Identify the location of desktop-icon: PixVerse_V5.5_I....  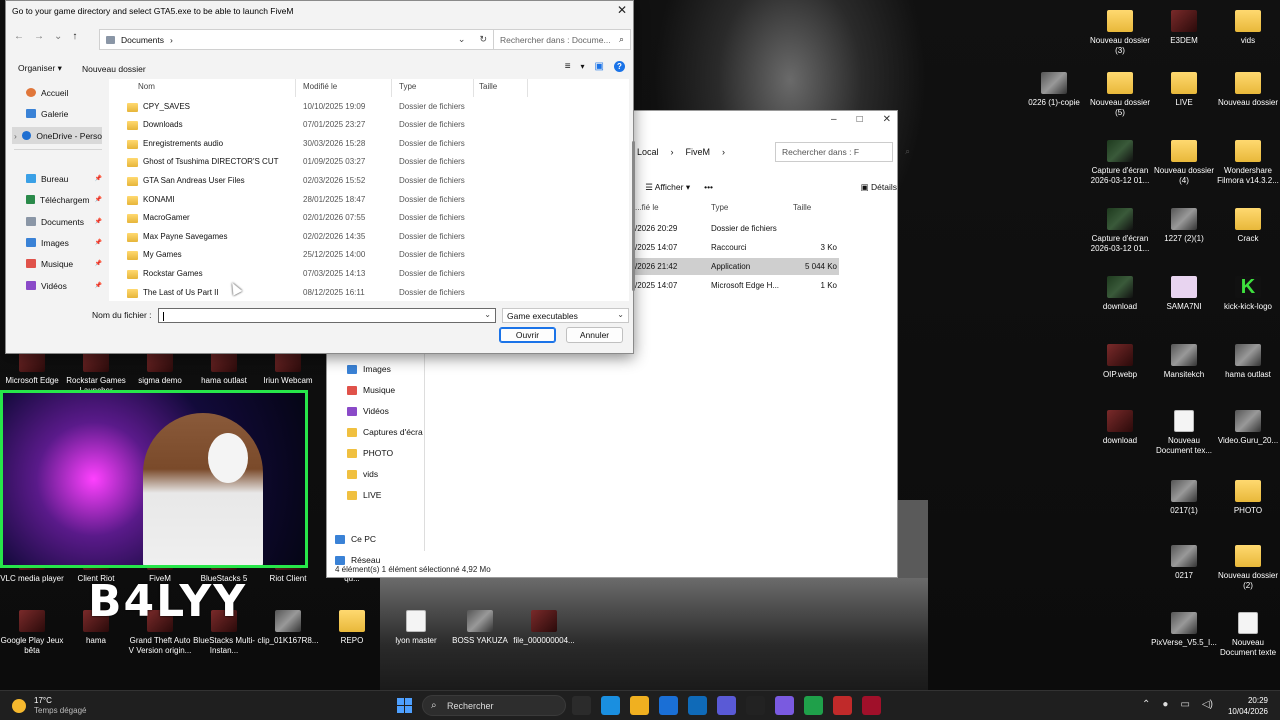
(1184, 630).